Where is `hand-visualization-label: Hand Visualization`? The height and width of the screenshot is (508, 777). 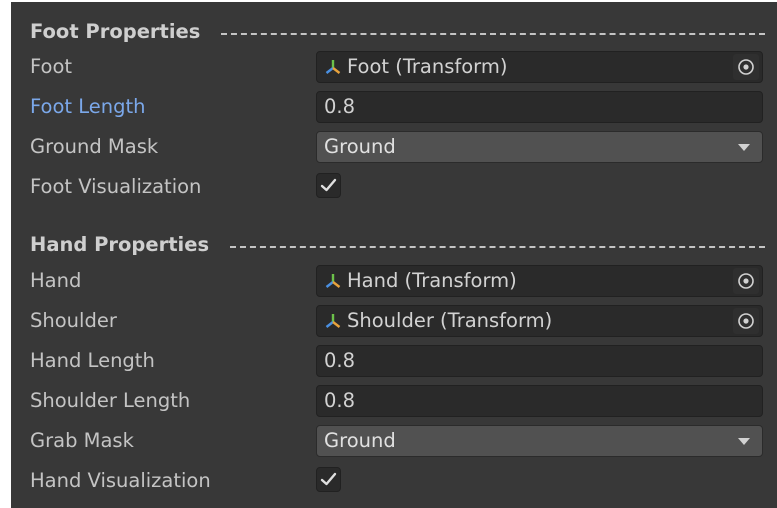
hand-visualization-label: Hand Visualization is located at coordinates (120, 480).